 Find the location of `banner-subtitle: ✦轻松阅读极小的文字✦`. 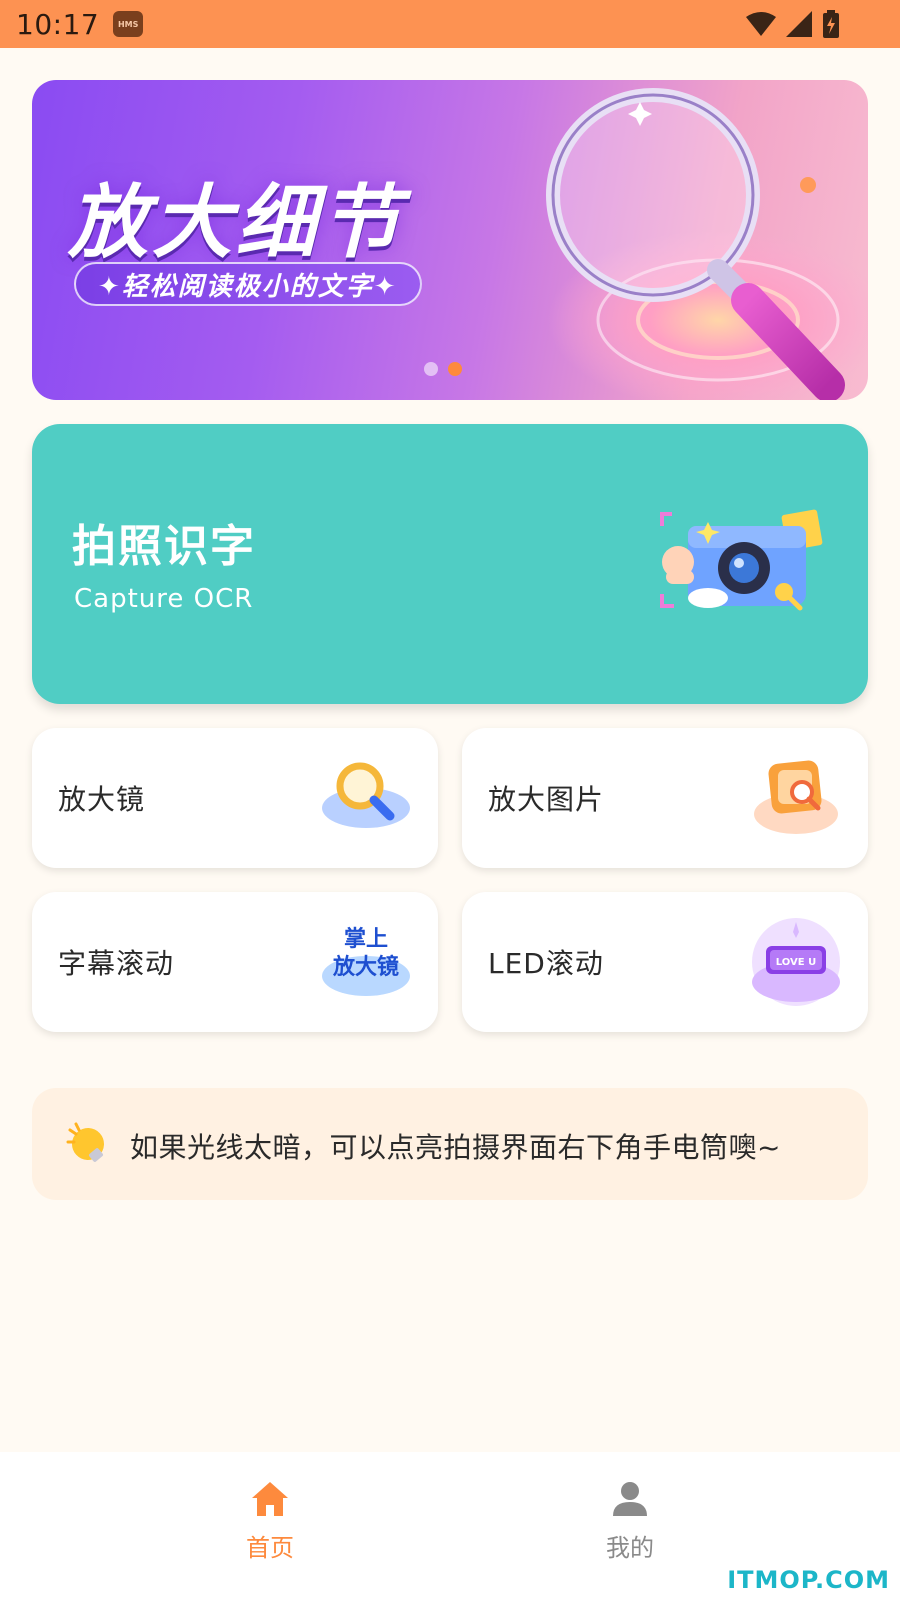

banner-subtitle: ✦轻松阅读极小的文字✦ is located at coordinates (248, 286).